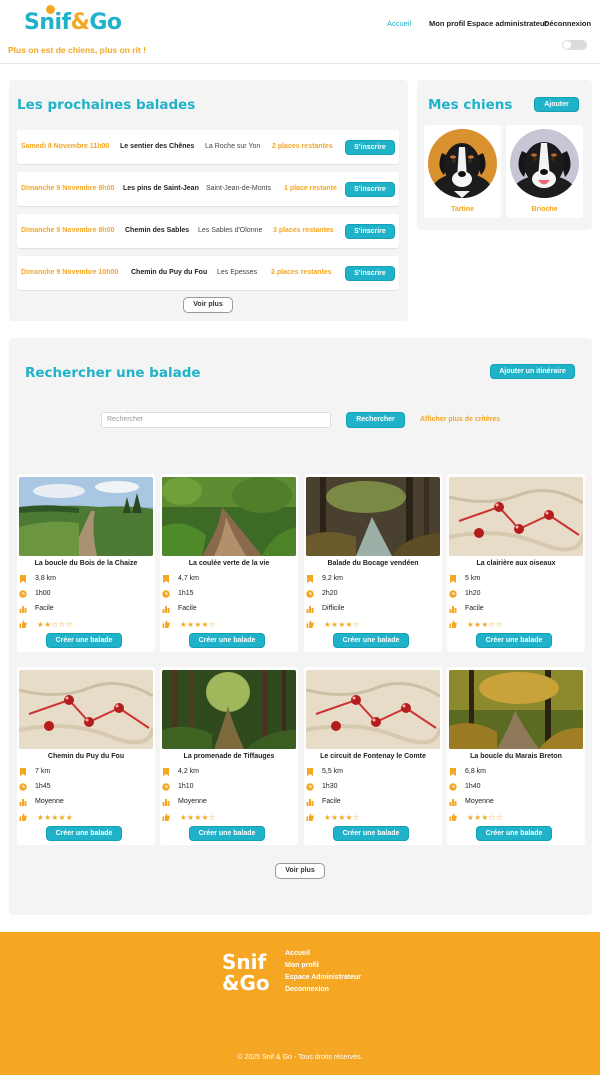 The width and height of the screenshot is (600, 1075). What do you see at coordinates (192, 801) in the screenshot?
I see `walk-card-level-value: Moyenne` at bounding box center [192, 801].